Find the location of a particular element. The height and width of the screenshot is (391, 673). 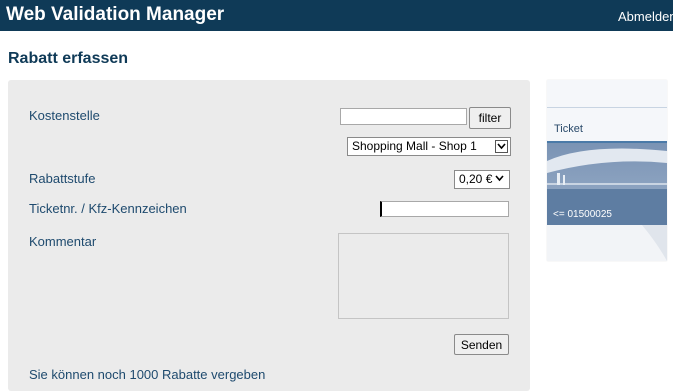

ticket-preview-number: <= 01500025 is located at coordinates (582, 214).